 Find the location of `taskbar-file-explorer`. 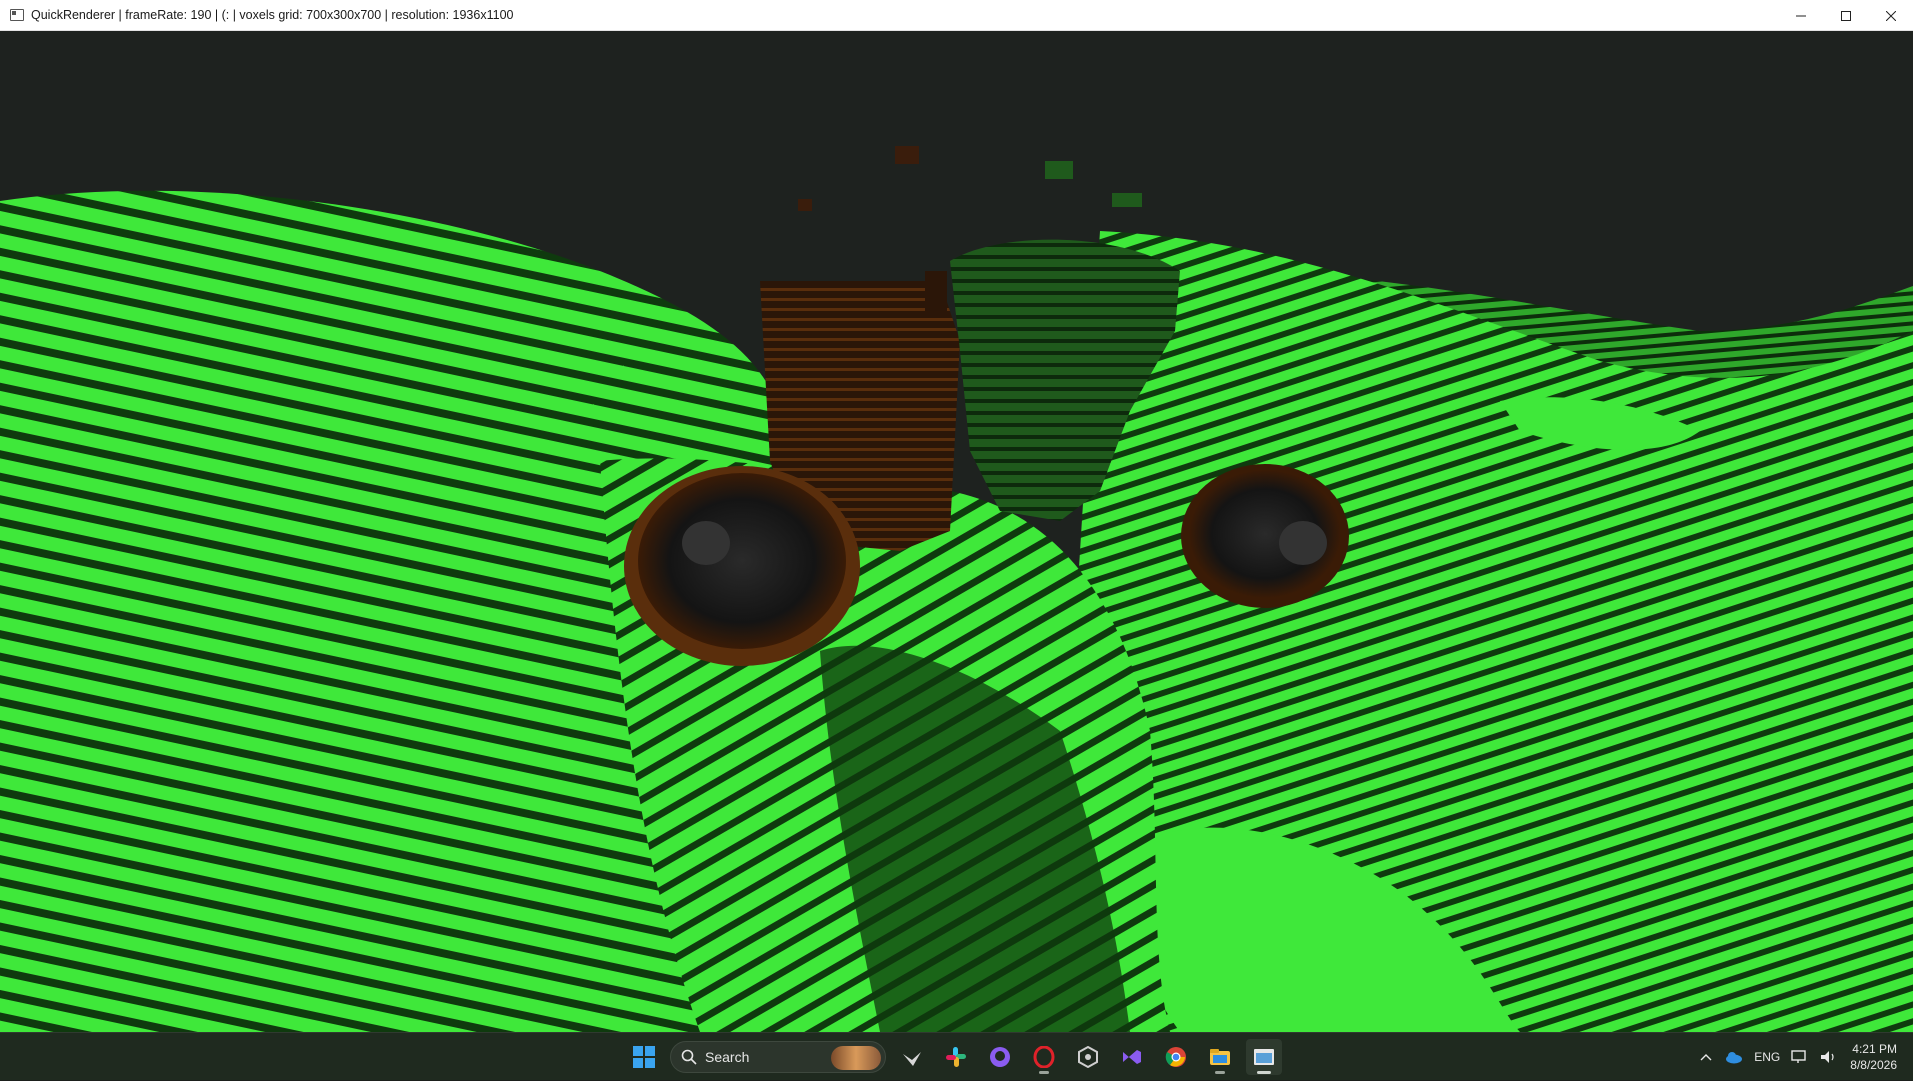

taskbar-file-explorer is located at coordinates (1220, 1057).